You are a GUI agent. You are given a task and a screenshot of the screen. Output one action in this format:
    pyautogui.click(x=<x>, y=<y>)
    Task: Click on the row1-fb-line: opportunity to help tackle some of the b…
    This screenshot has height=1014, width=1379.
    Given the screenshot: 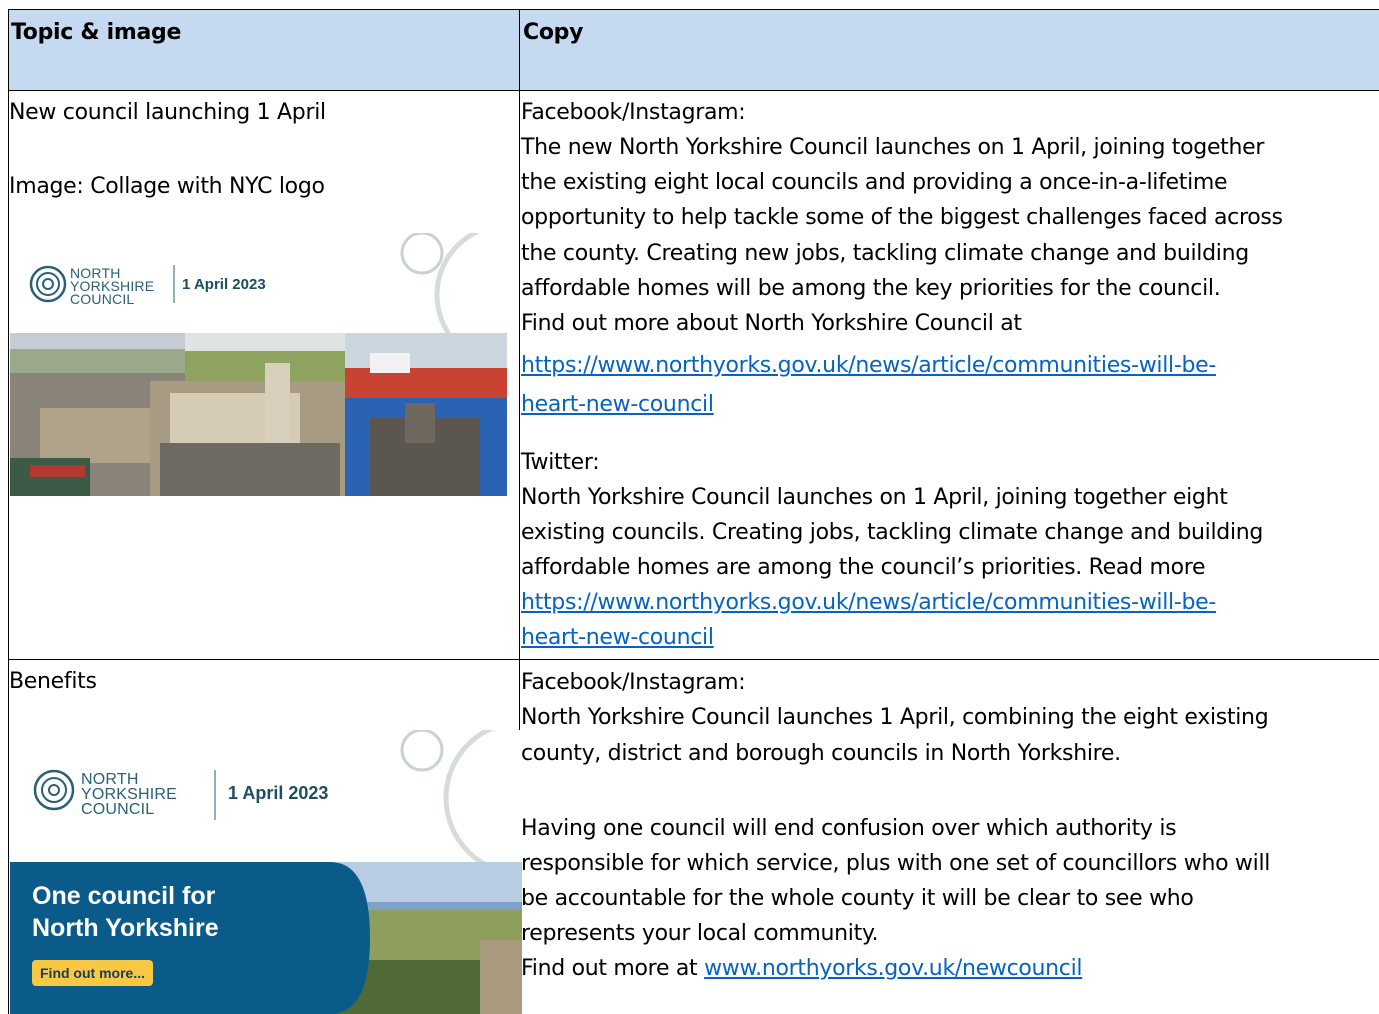 What is the action you would take?
    pyautogui.click(x=902, y=217)
    